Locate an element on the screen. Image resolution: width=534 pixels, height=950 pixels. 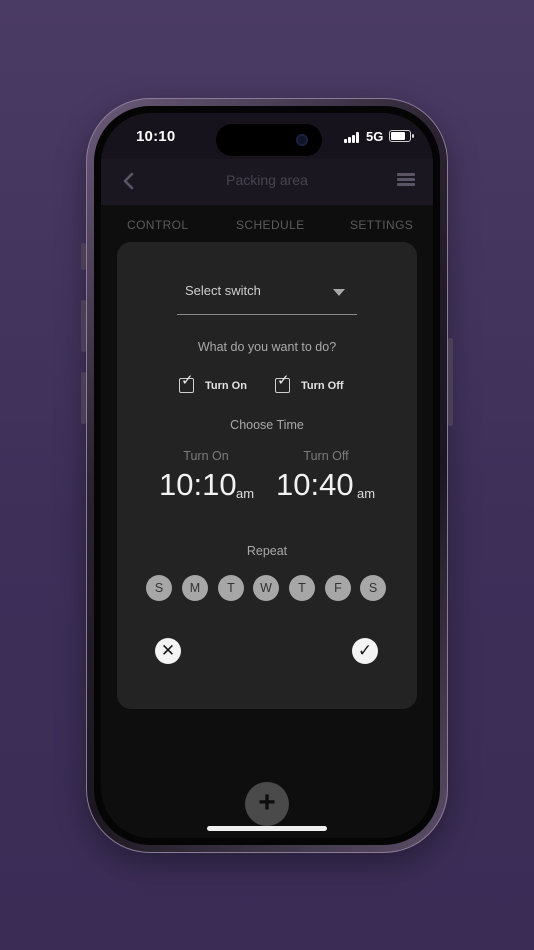
select-switch-dropdown: Select switch is located at coordinates (267, 297).